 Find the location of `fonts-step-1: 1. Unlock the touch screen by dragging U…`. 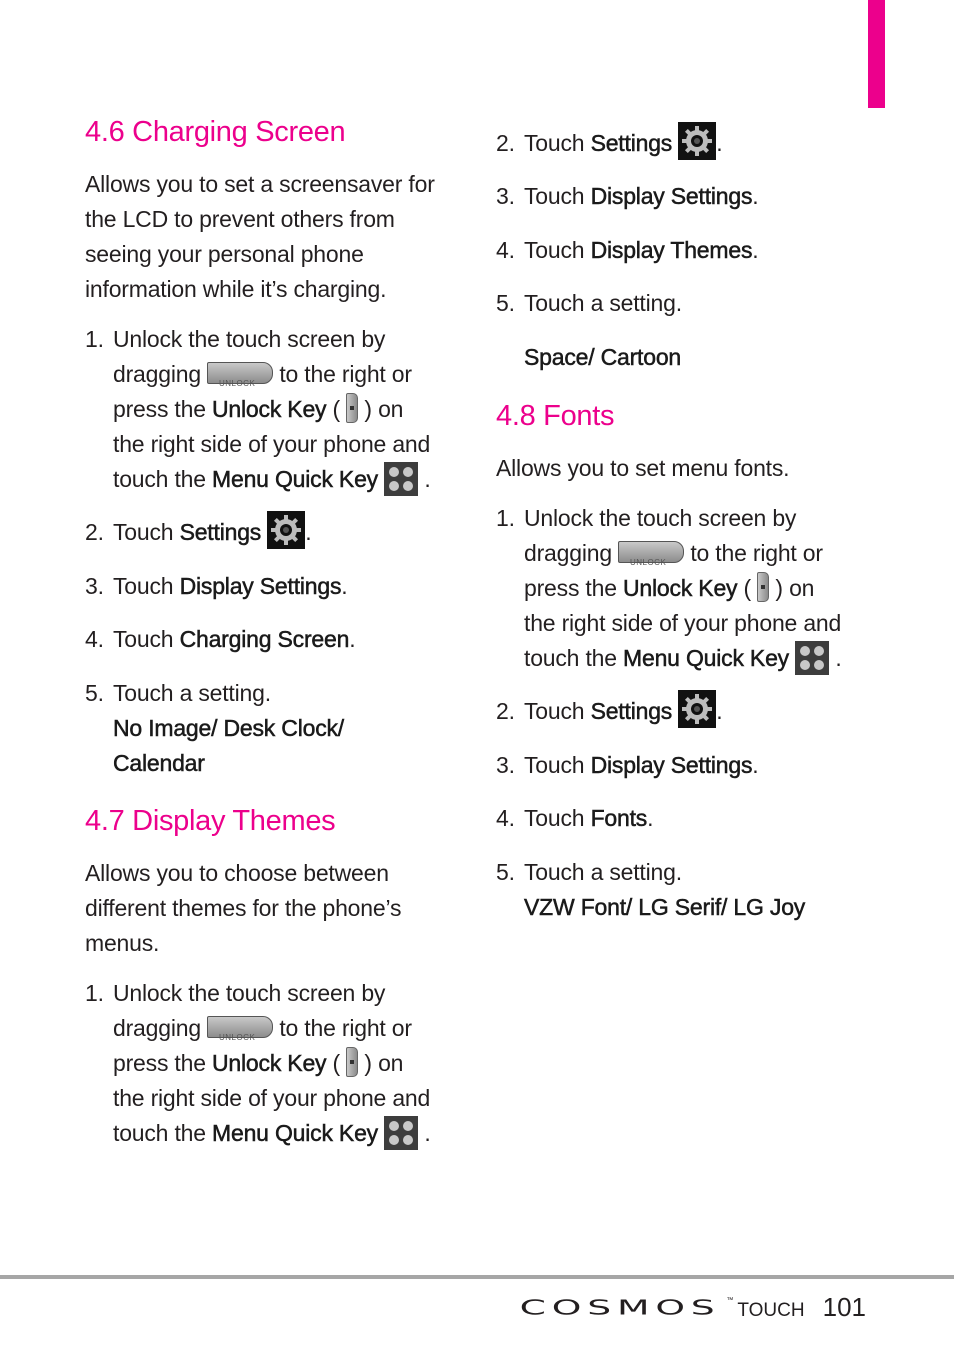

fonts-step-1: 1. Unlock the touch screen by dragging U… is located at coordinates (686, 589).